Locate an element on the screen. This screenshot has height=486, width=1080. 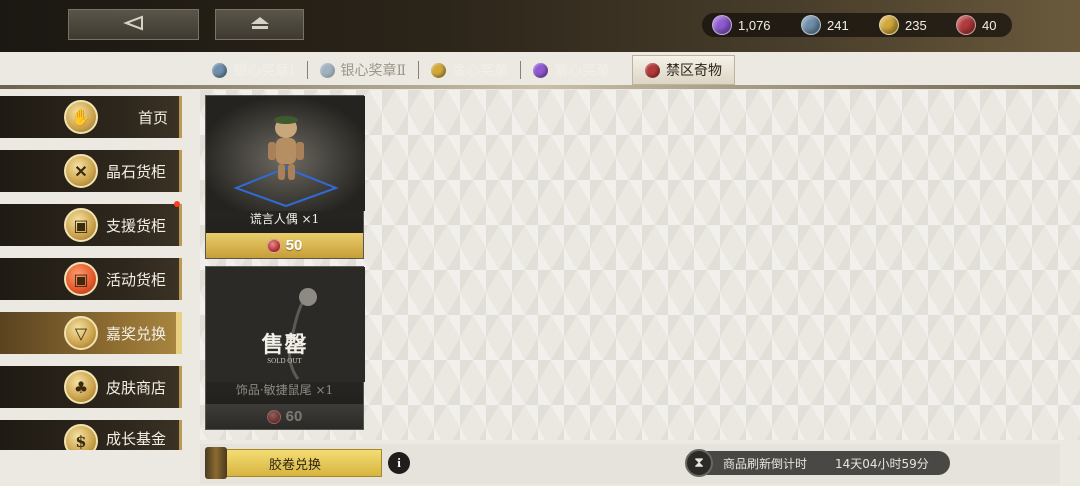
product-image is located at coordinates (285, 153).